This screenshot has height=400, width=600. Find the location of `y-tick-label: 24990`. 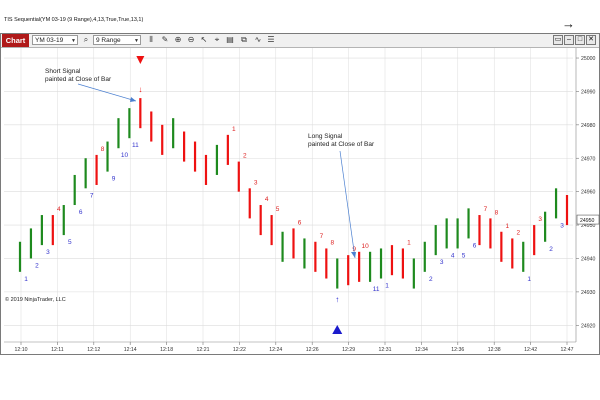

y-tick-label: 24990 is located at coordinates (588, 92).